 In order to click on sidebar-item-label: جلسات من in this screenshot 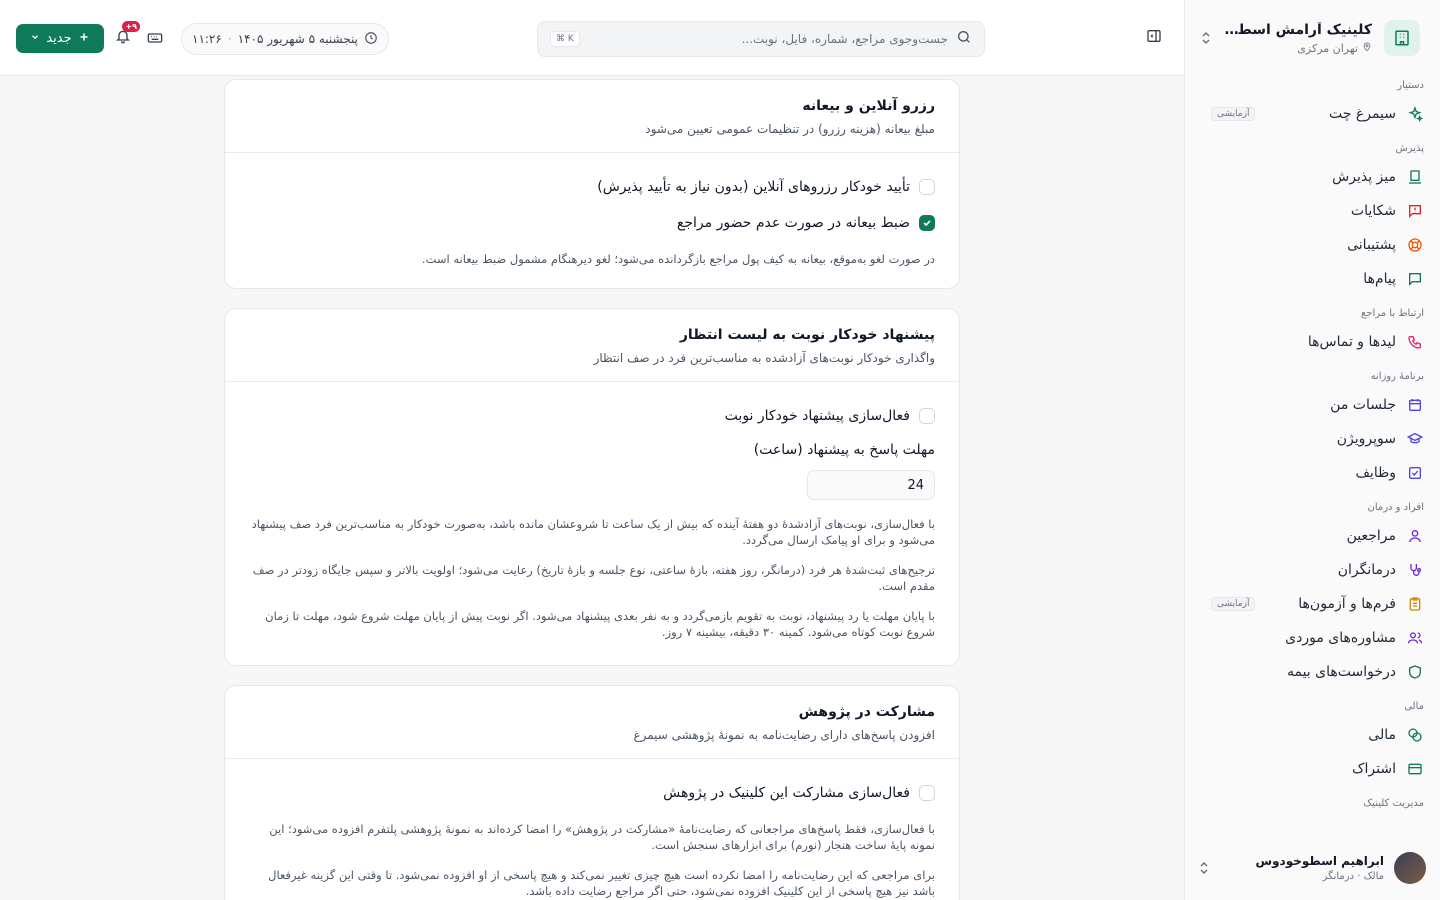, I will do `click(1363, 405)`.